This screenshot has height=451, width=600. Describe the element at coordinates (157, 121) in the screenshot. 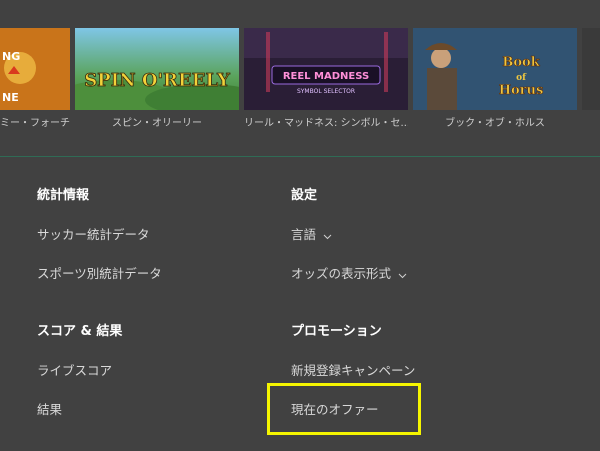

I see `game-caption-2: スピン・オリーリー` at that location.